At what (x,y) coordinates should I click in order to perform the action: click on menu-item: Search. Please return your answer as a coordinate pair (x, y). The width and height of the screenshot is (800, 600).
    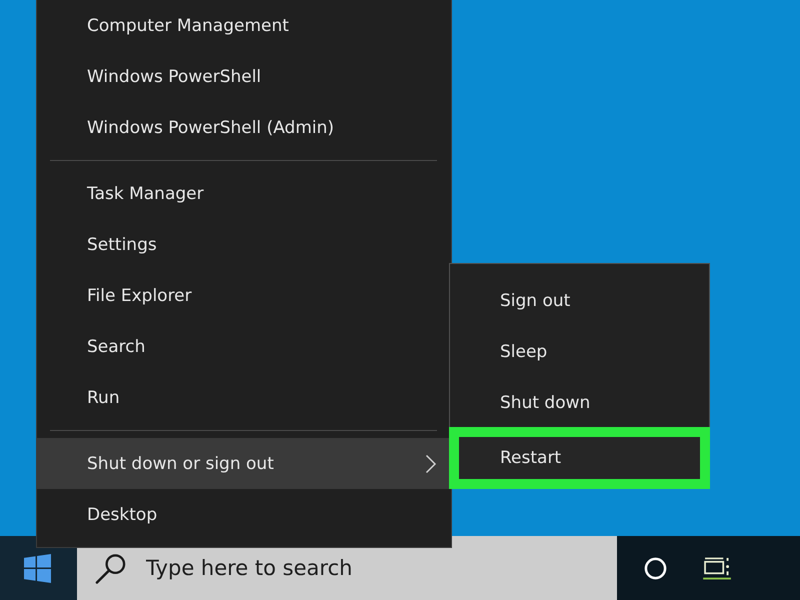
    Looking at the image, I should click on (244, 346).